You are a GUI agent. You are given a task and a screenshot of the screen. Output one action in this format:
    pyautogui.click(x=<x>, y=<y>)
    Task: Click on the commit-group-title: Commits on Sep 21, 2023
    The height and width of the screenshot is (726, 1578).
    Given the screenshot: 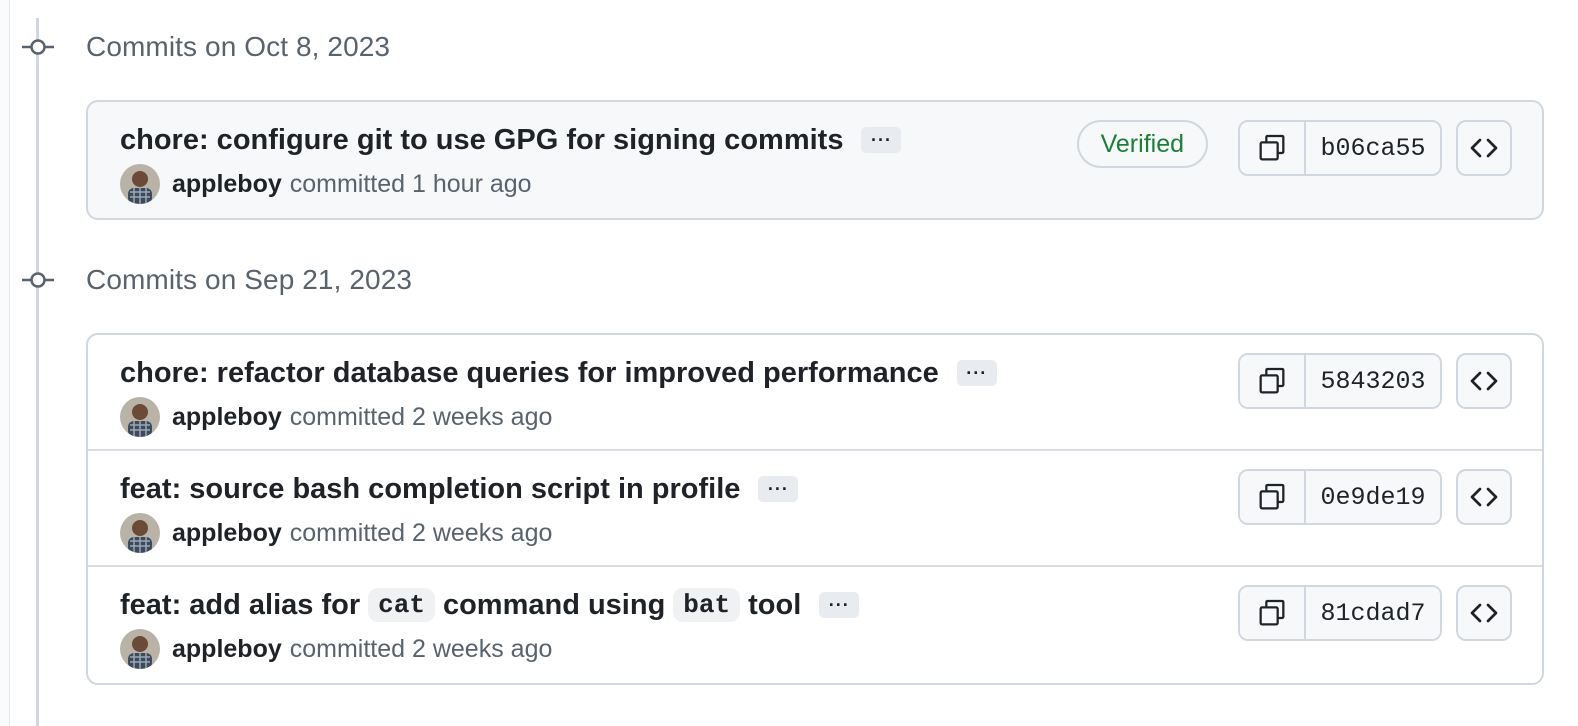 What is the action you would take?
    pyautogui.click(x=249, y=279)
    